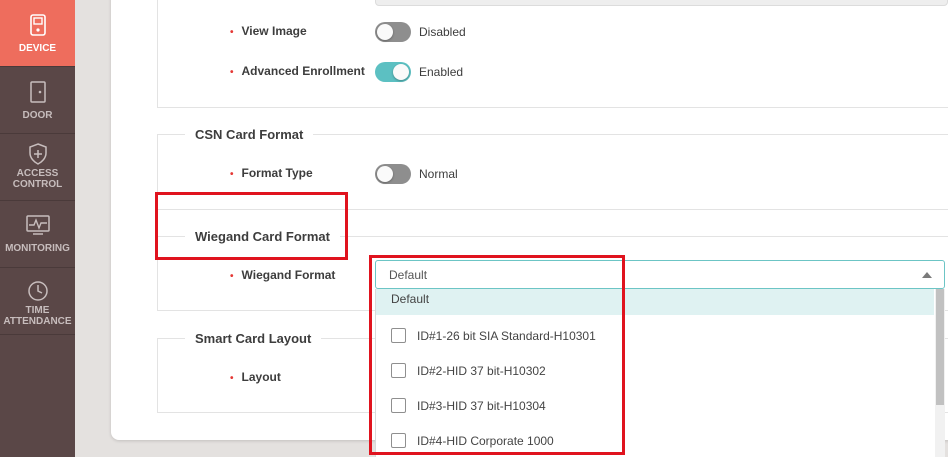  What do you see at coordinates (268, 31) in the screenshot?
I see `view-image-label: • View Image` at bounding box center [268, 31].